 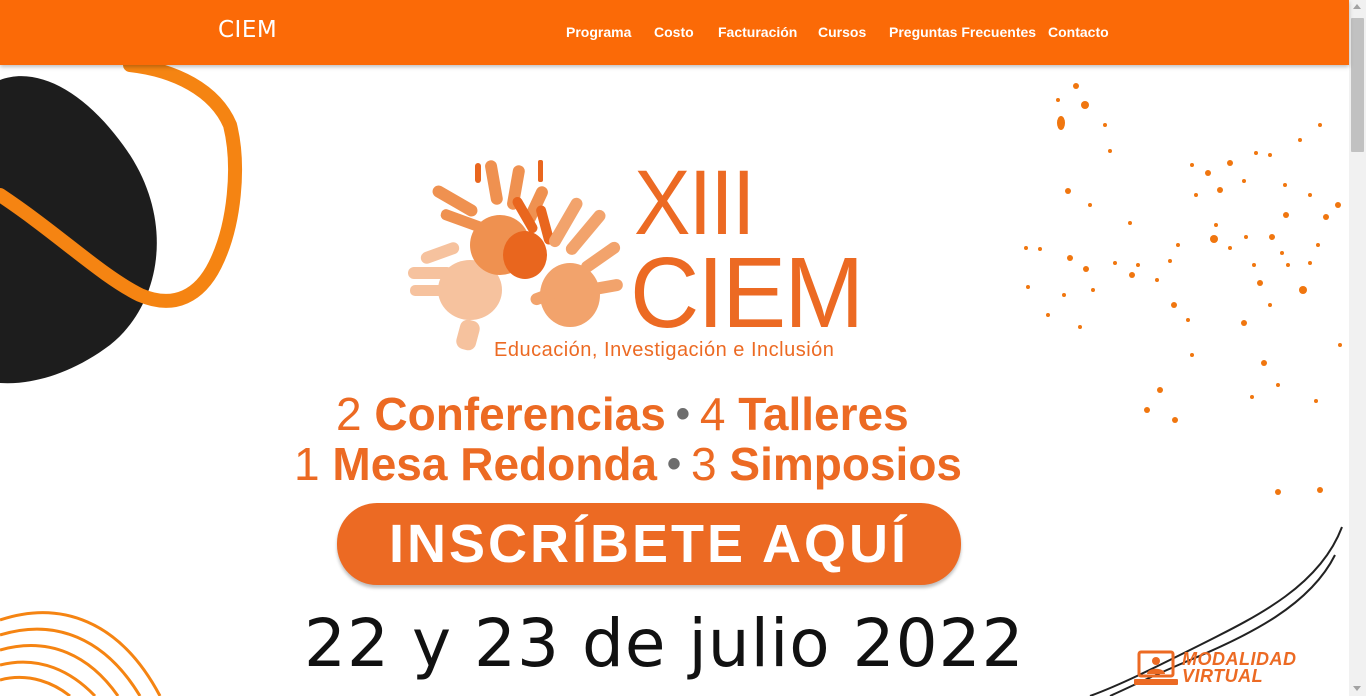 I want to click on event-date: 22 y 23 de julio 2022, so click(x=664, y=643).